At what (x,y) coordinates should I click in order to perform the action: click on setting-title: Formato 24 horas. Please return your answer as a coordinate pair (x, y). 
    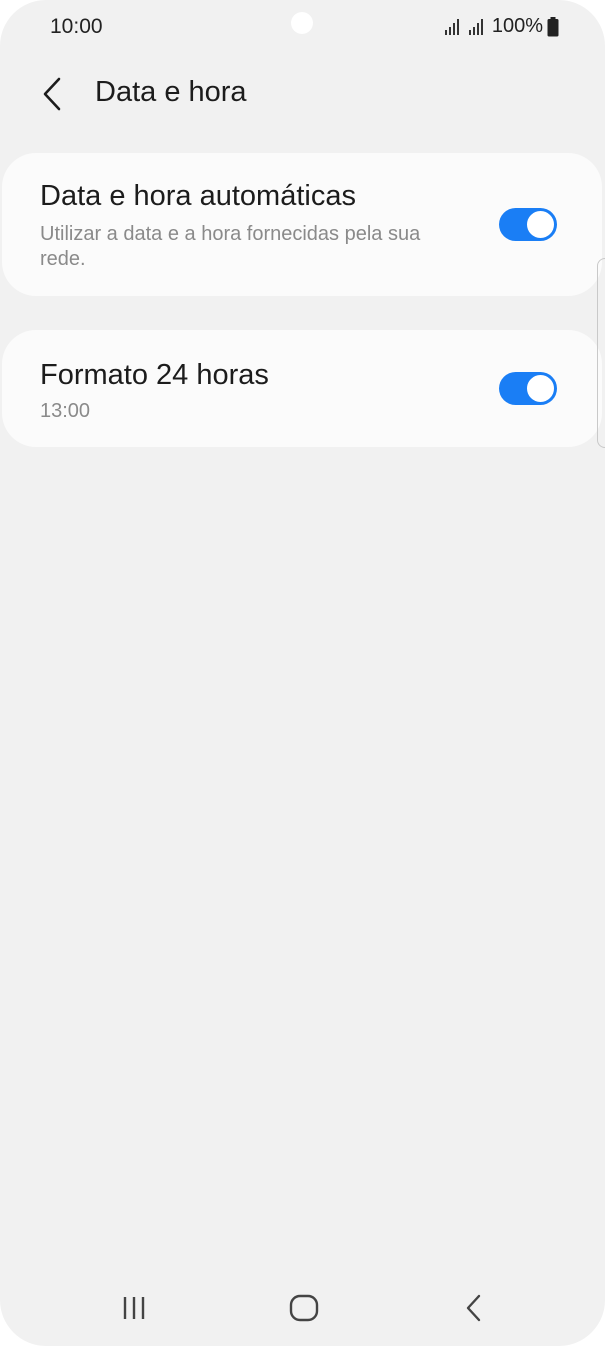
    Looking at the image, I should click on (154, 375).